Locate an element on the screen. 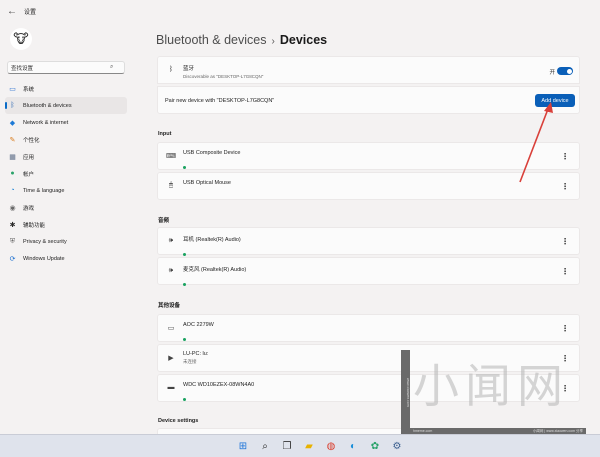  bluetooth-toggle is located at coordinates (565, 71).